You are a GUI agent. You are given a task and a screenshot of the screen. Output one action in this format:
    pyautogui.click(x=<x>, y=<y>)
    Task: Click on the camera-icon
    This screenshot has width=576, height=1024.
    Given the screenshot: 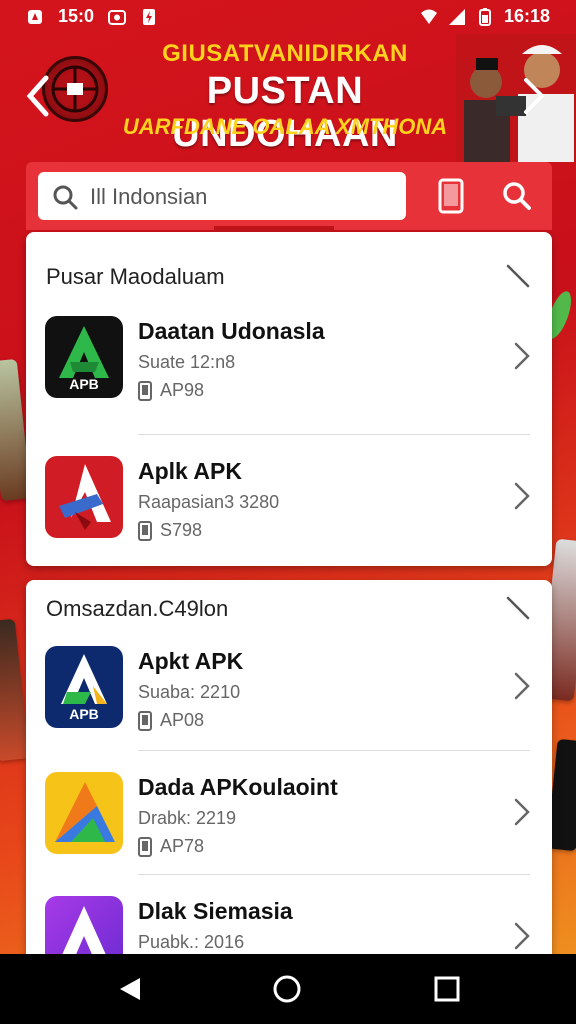 What is the action you would take?
    pyautogui.click(x=117, y=17)
    